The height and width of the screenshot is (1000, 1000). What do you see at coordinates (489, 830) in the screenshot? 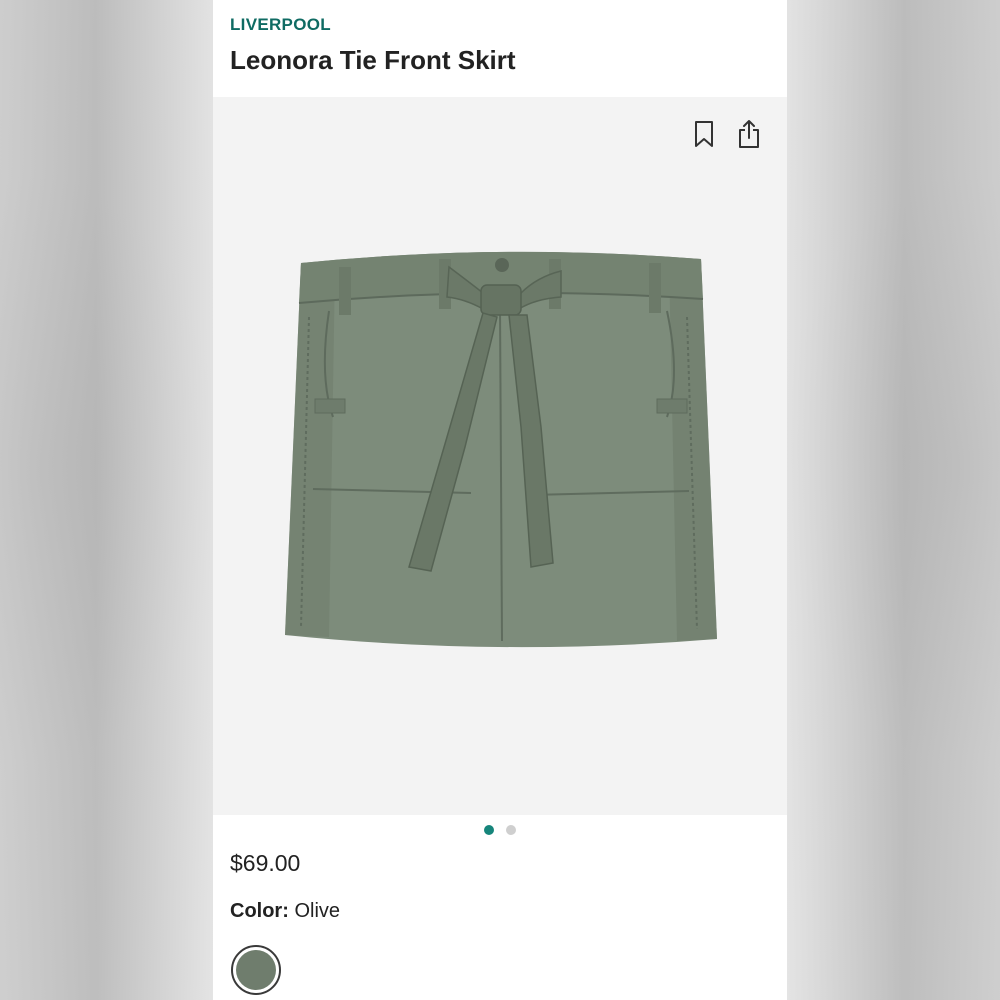
I see `page-dot-active` at bounding box center [489, 830].